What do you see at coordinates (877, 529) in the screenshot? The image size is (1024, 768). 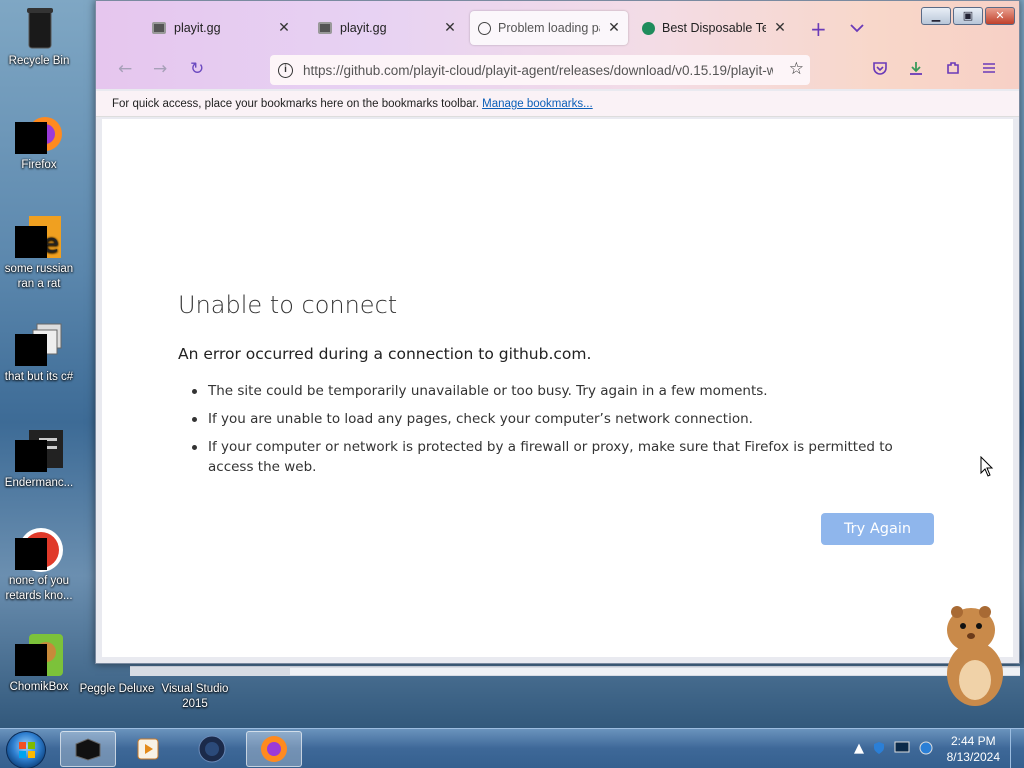 I see `try-again-button: Try Again` at bounding box center [877, 529].